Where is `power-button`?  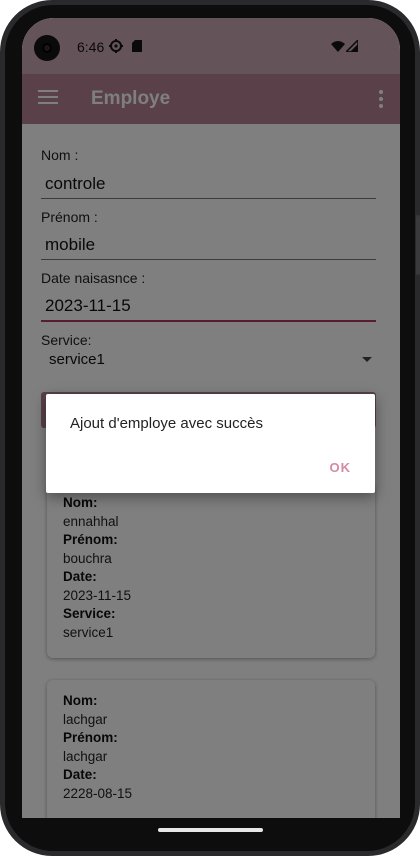
power-button is located at coordinates (418, 245).